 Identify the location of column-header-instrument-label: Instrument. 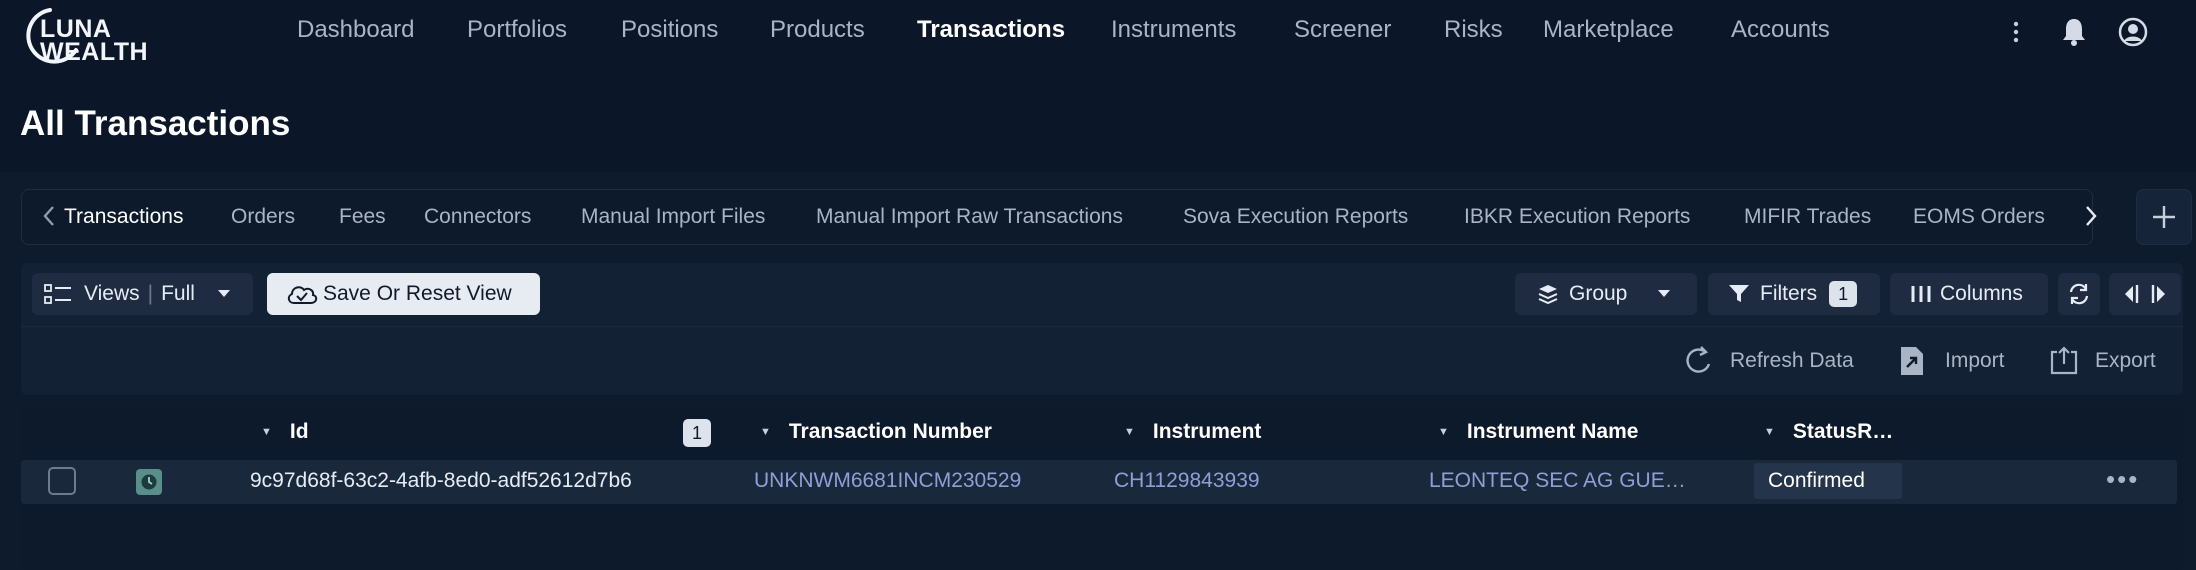
(1207, 431).